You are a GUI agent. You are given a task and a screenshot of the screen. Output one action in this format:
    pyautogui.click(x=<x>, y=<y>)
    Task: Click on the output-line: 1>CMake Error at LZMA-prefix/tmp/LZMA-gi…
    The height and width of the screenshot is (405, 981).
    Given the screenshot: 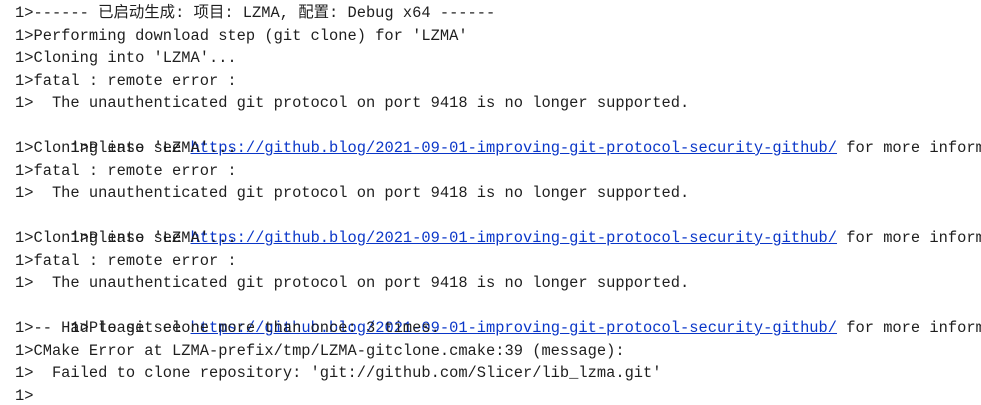 What is the action you would take?
    pyautogui.click(x=320, y=350)
    